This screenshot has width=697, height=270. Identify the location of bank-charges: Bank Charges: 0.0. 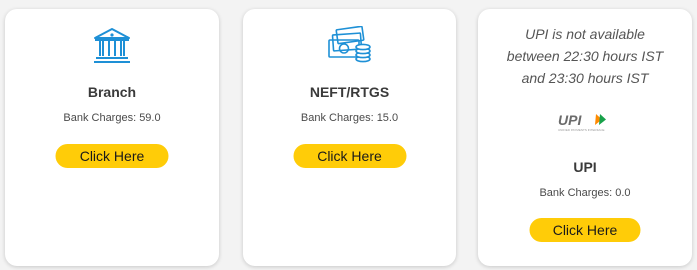
(585, 193).